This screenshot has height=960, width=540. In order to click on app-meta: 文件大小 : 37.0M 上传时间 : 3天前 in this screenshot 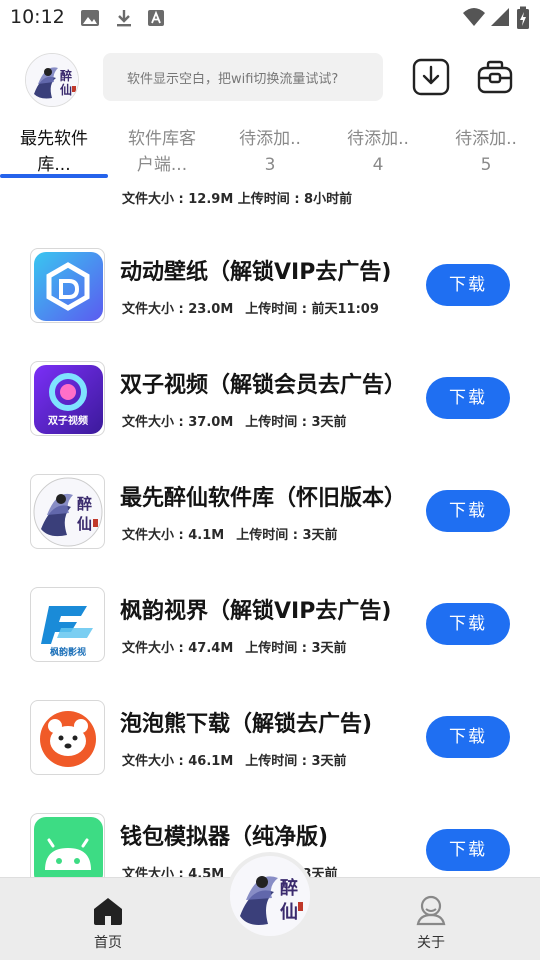, I will do `click(234, 420)`.